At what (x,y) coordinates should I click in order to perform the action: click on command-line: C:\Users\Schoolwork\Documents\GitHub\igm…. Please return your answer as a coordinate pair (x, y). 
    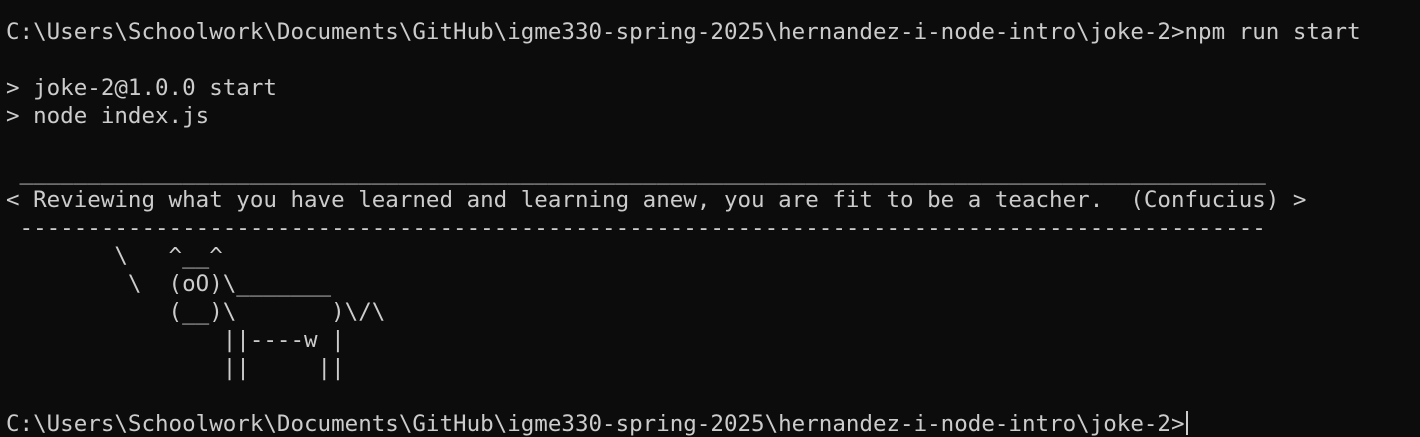
    Looking at the image, I should click on (683, 32).